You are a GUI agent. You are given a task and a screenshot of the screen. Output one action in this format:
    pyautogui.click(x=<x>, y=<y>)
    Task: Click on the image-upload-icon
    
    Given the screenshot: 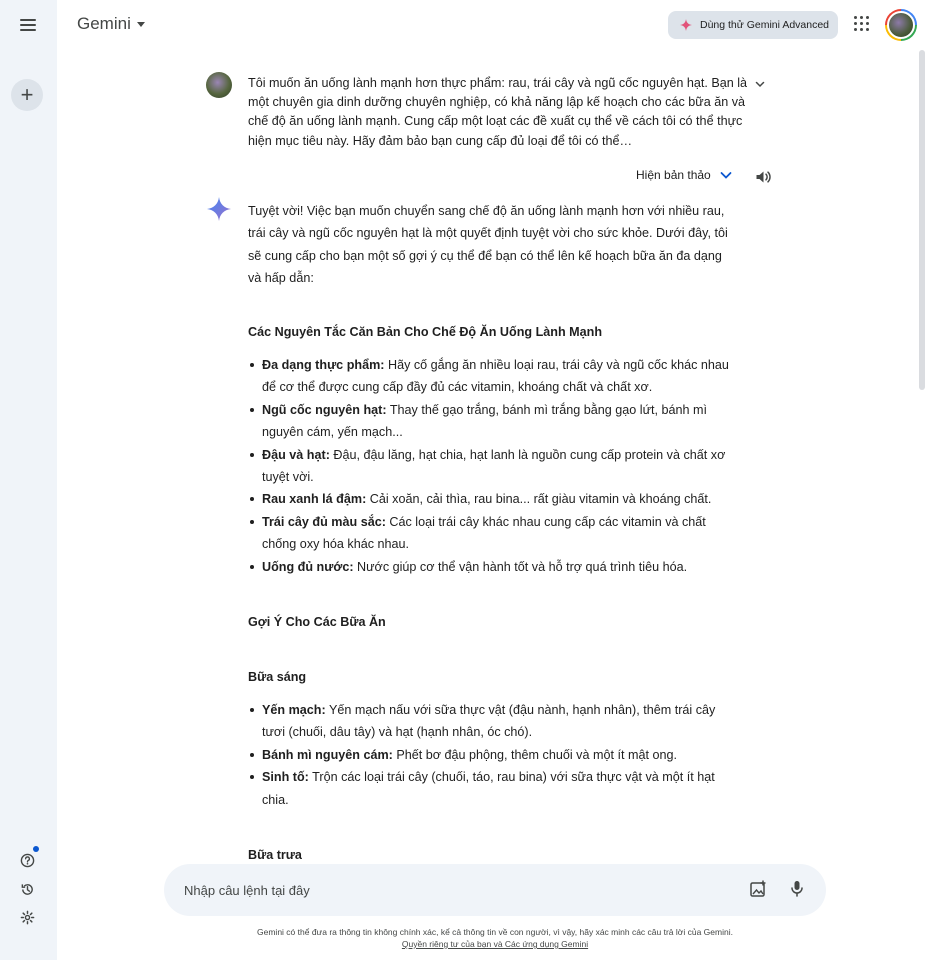 What is the action you would take?
    pyautogui.click(x=759, y=890)
    